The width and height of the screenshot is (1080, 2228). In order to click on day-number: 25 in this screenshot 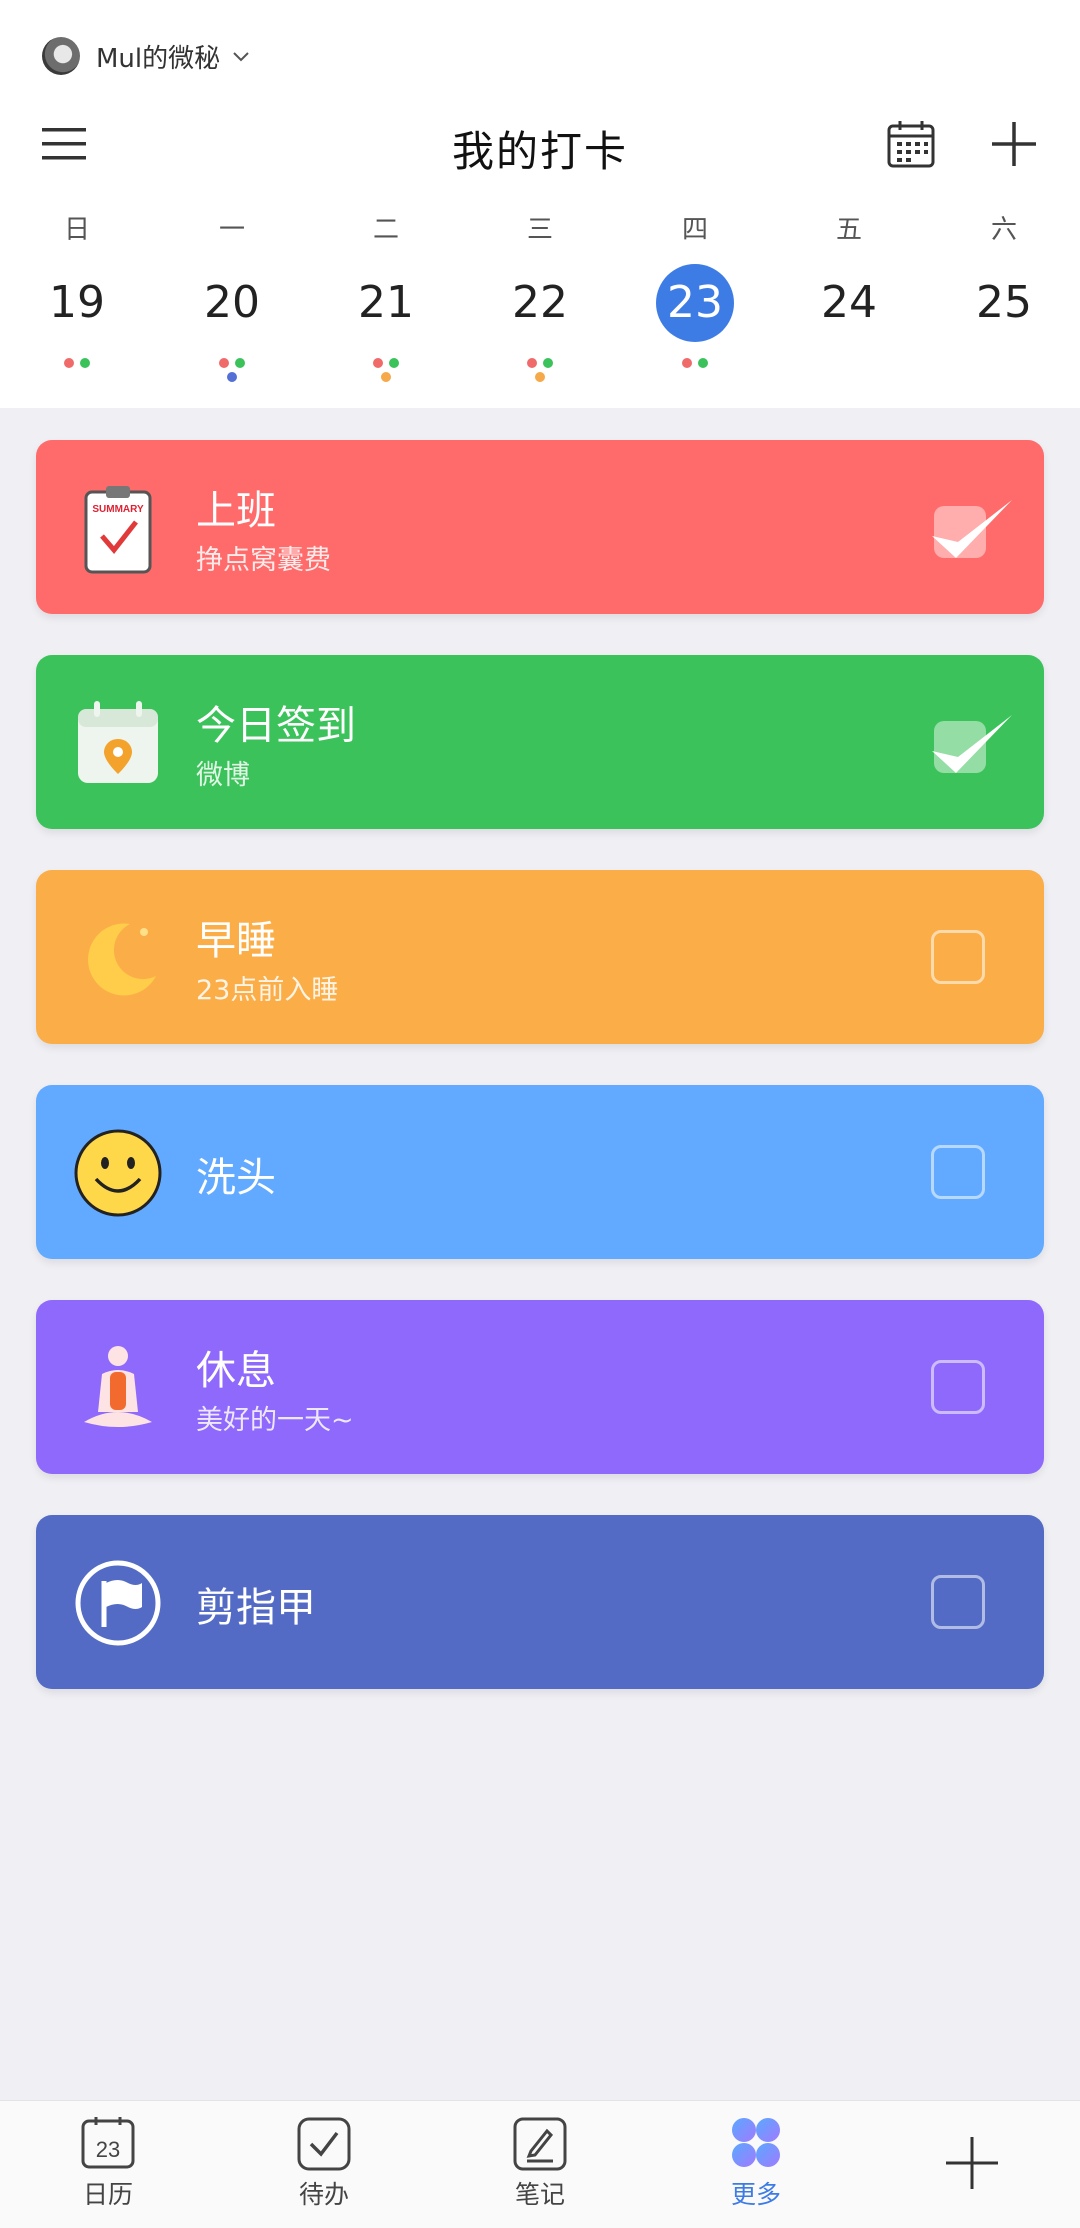, I will do `click(1004, 302)`.